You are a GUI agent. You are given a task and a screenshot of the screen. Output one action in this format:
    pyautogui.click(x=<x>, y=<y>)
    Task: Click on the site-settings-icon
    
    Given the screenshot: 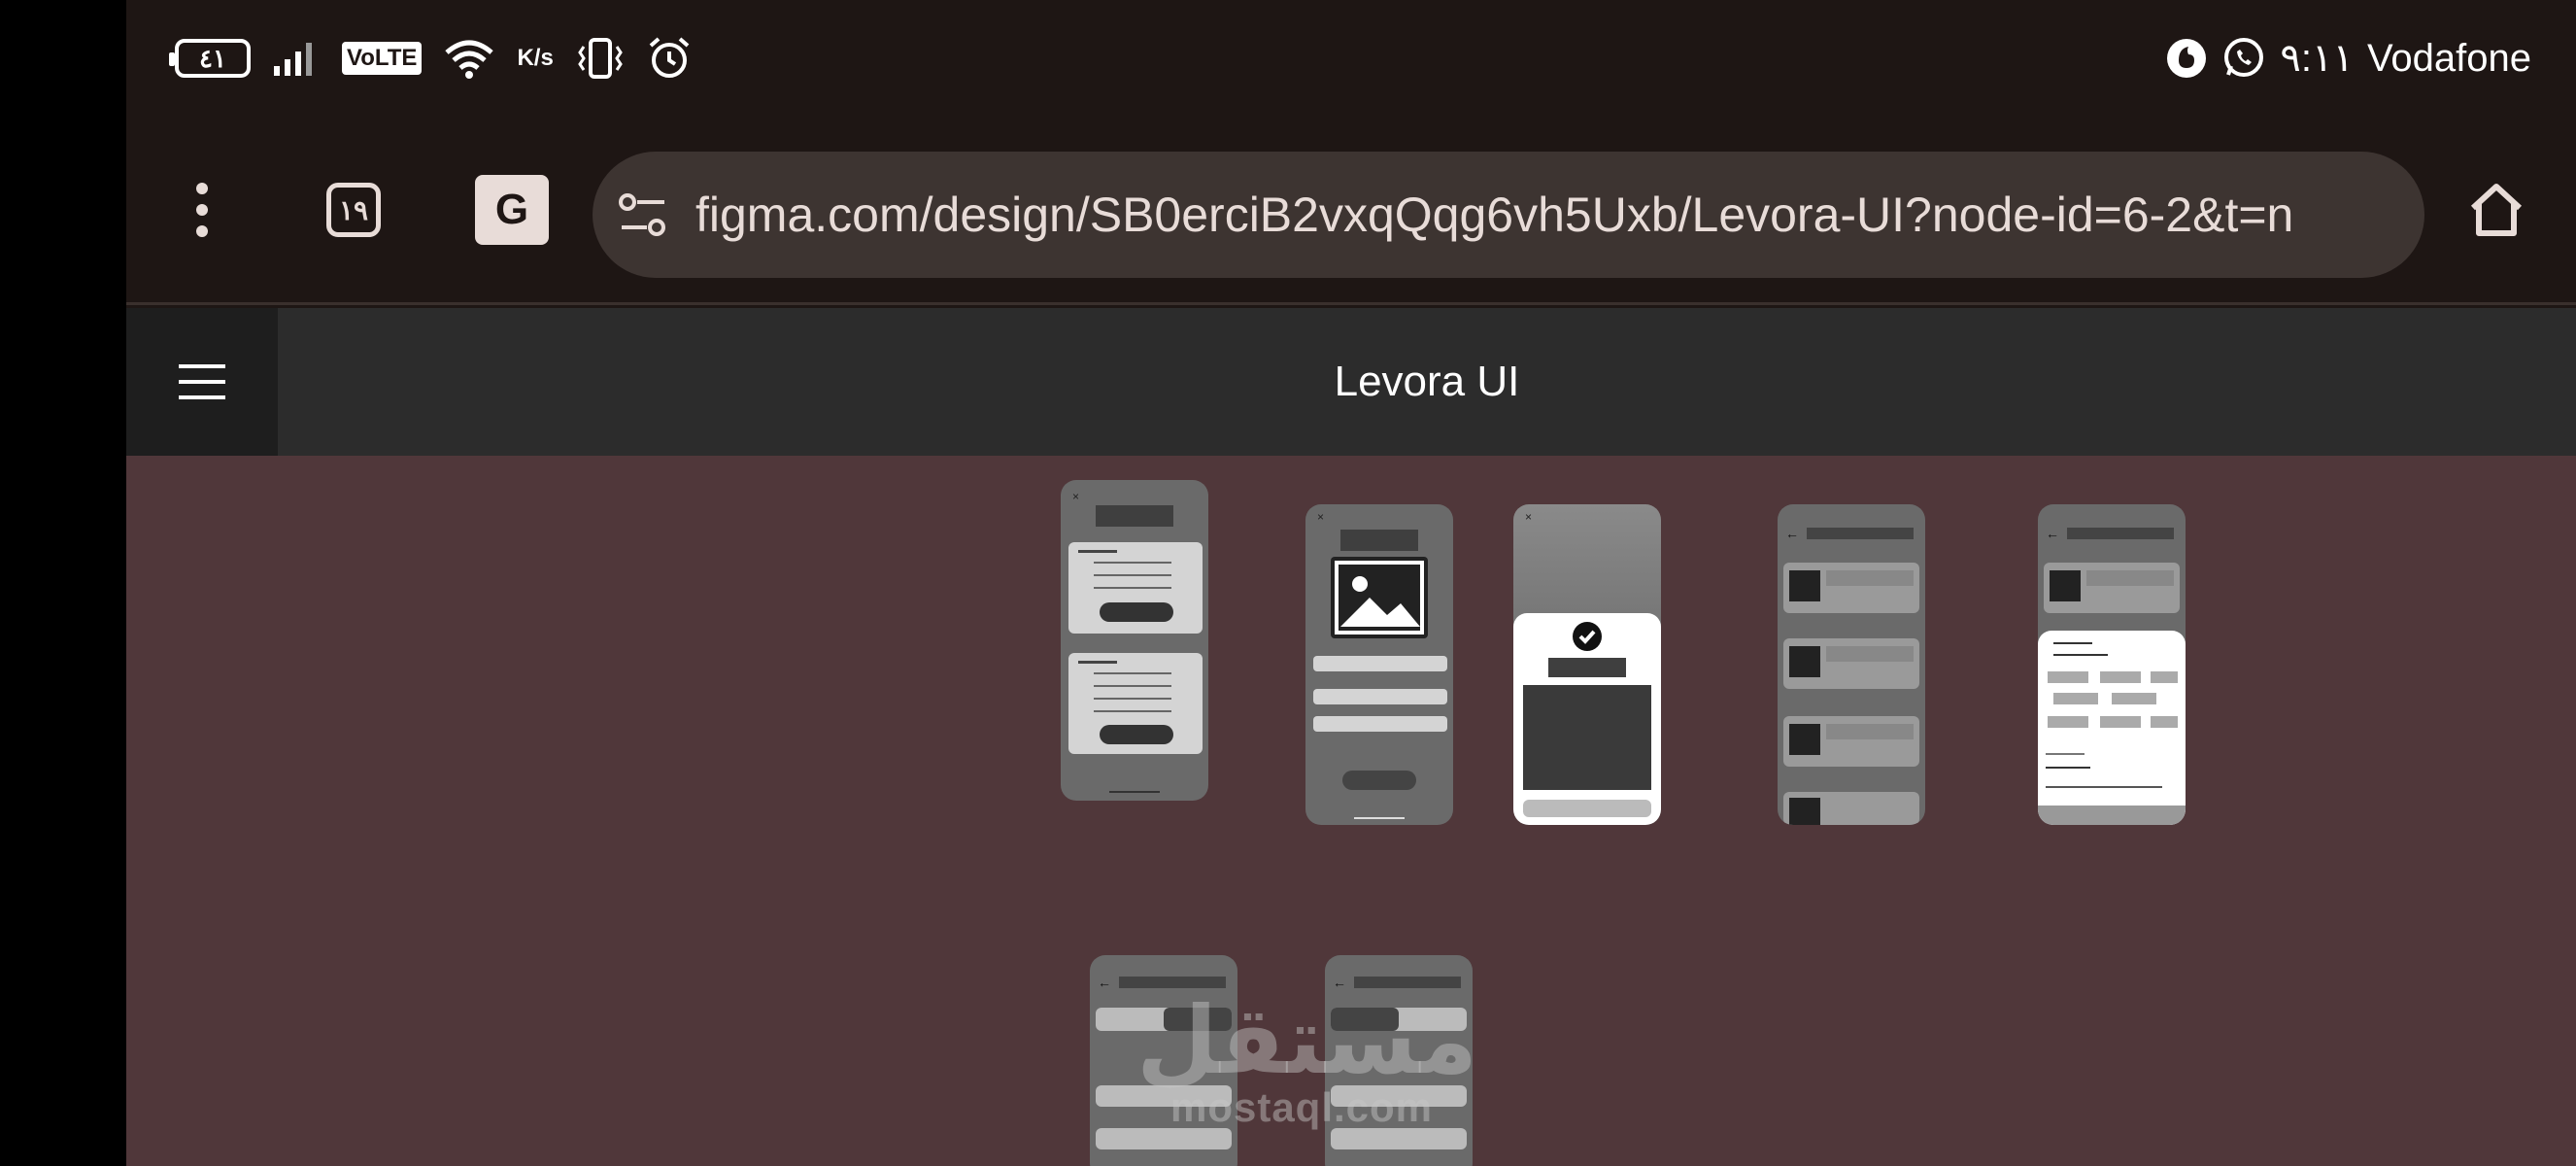 What is the action you would take?
    pyautogui.click(x=643, y=214)
    